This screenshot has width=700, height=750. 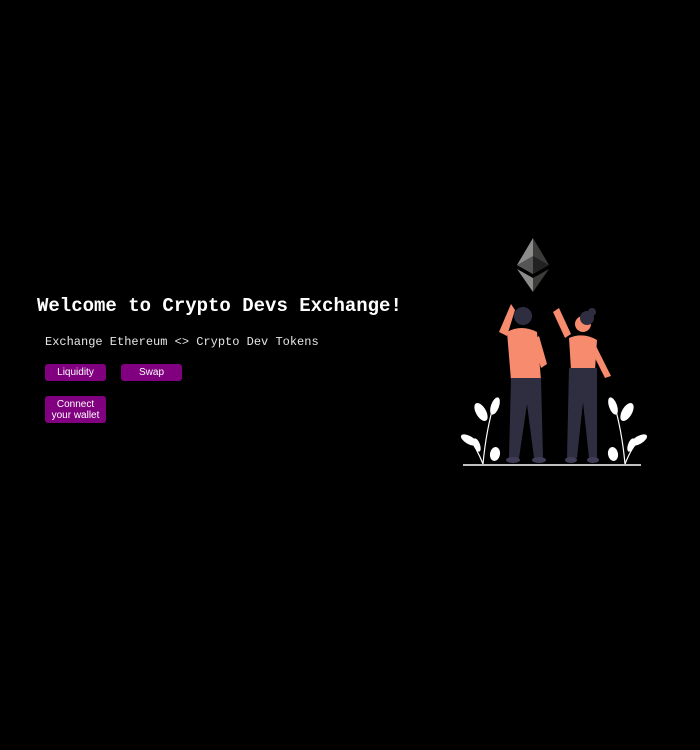 I want to click on celebrating-people-illustration, so click(x=554, y=352).